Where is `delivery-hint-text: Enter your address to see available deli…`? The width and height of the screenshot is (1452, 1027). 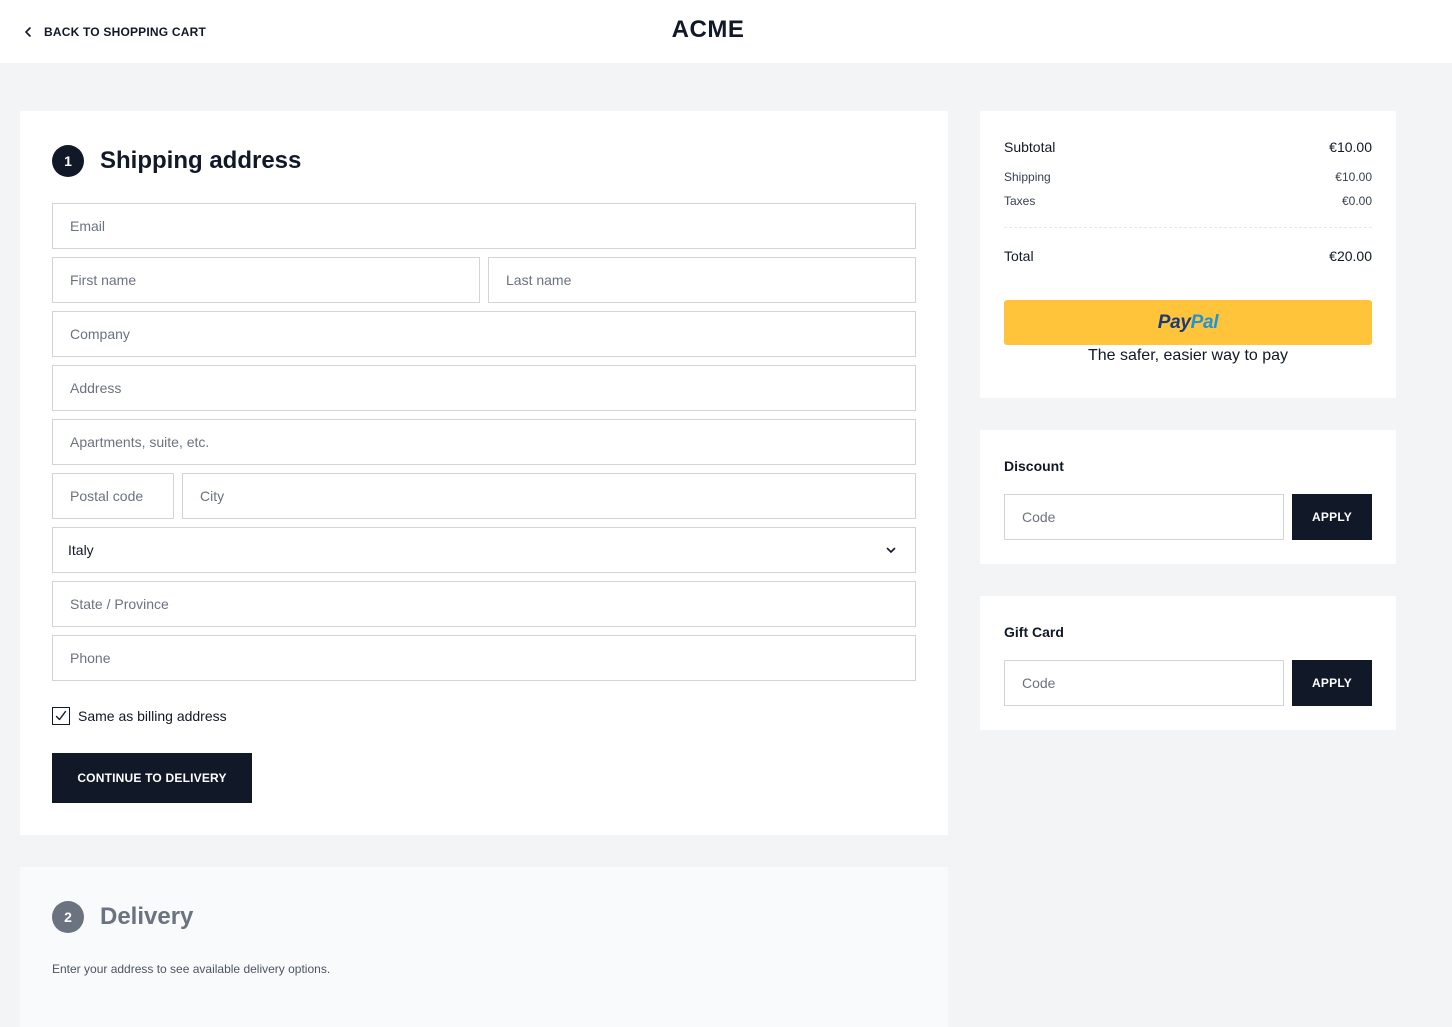
delivery-hint-text: Enter your address to see available deli… is located at coordinates (191, 969).